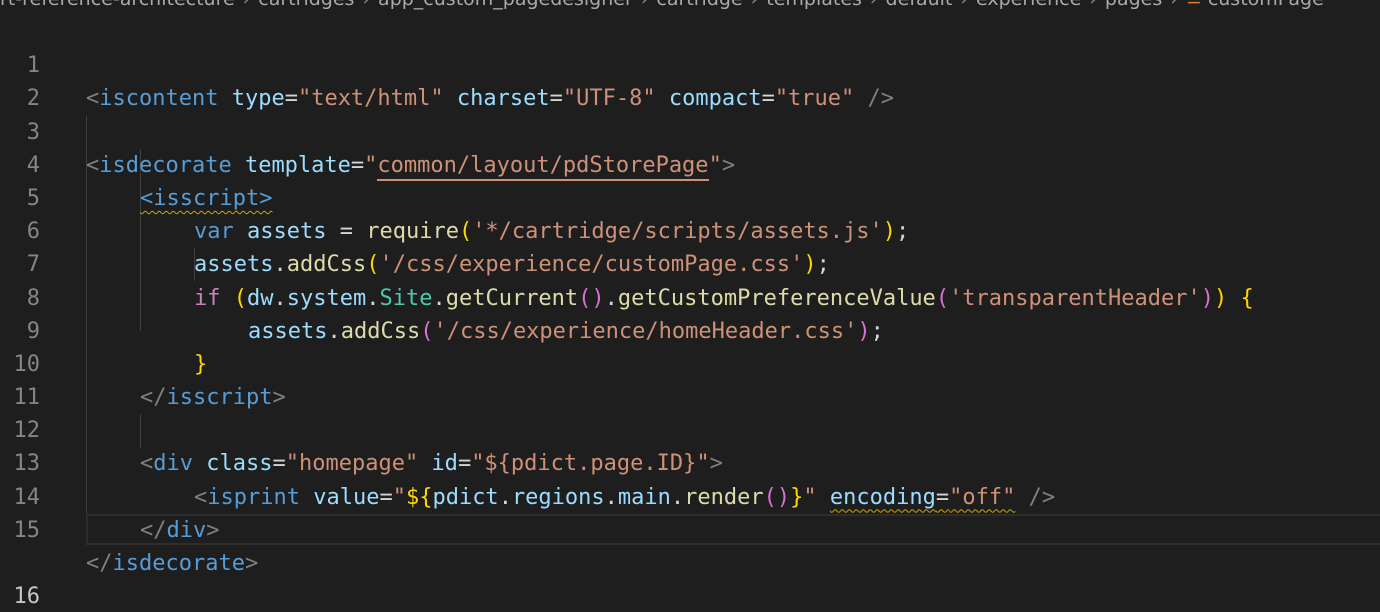 This screenshot has height=612, width=1380. What do you see at coordinates (690, 80) in the screenshot?
I see `code-line: 2` at bounding box center [690, 80].